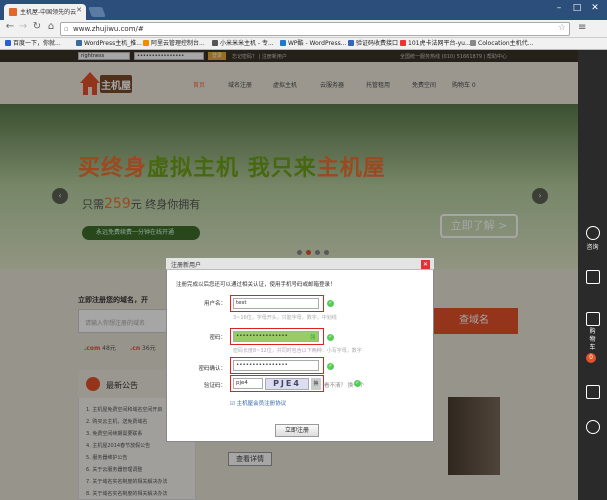 The height and width of the screenshot is (500, 607). Describe the element at coordinates (577, 8) in the screenshot. I see `maximize-icon: □` at that location.